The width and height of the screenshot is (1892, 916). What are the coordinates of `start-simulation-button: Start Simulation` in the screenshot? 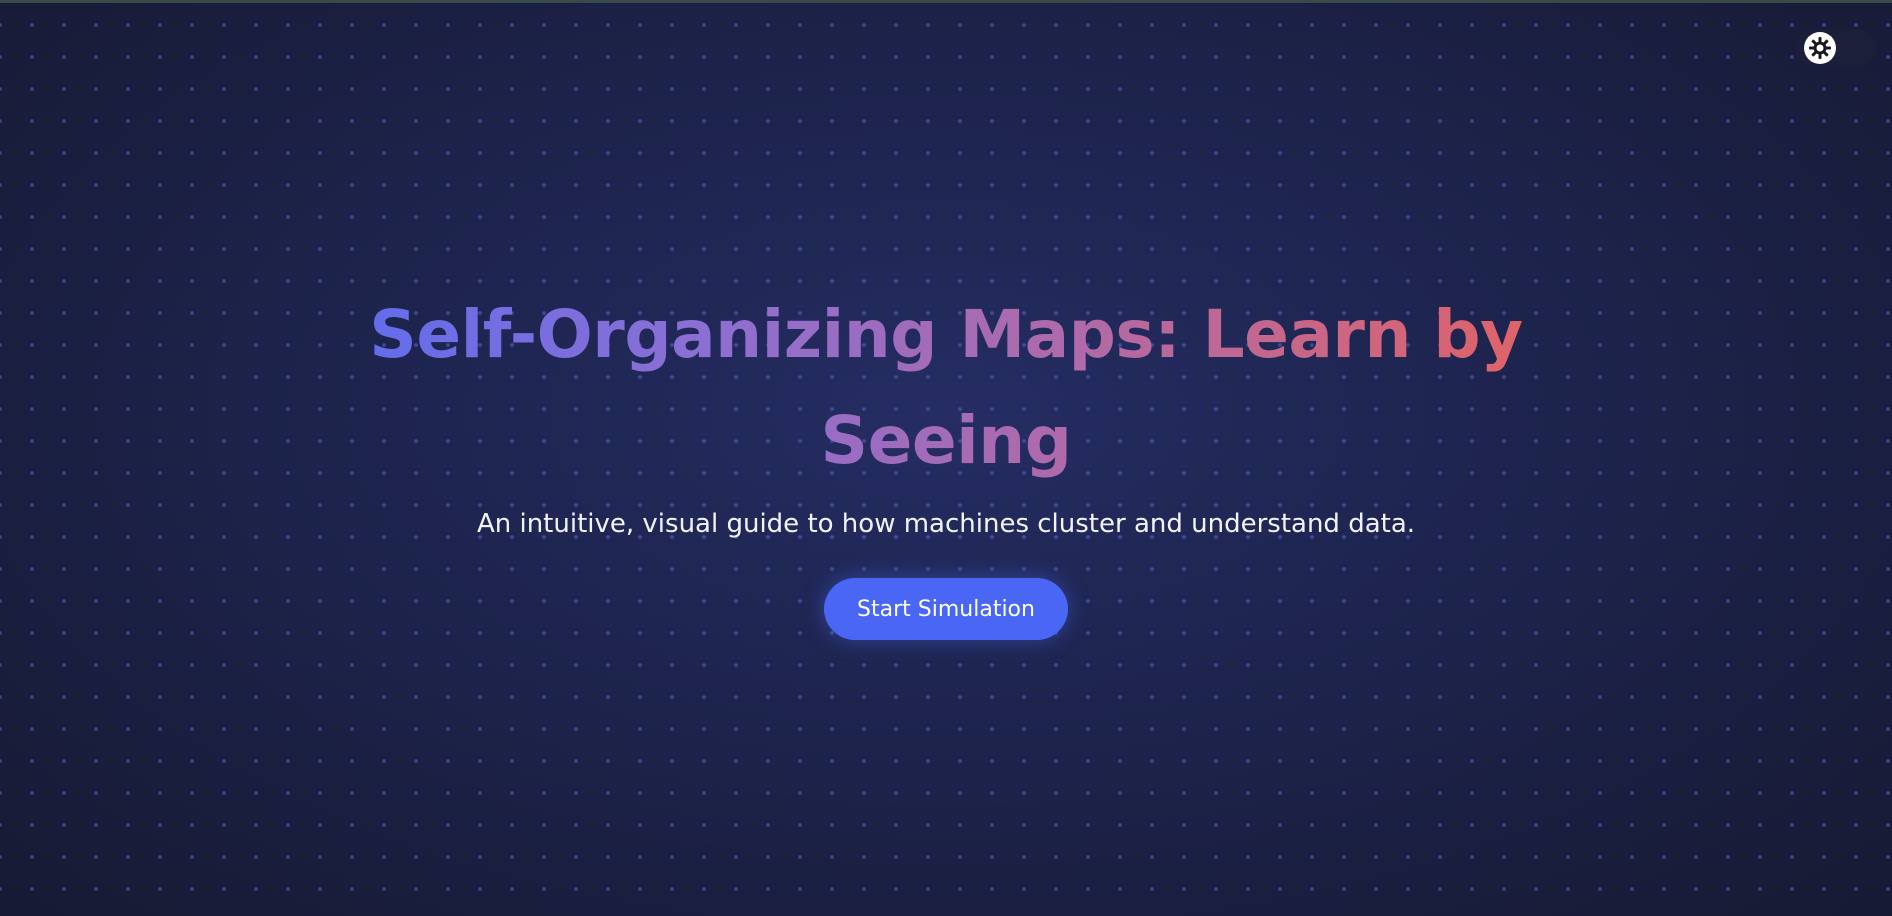 It's located at (946, 609).